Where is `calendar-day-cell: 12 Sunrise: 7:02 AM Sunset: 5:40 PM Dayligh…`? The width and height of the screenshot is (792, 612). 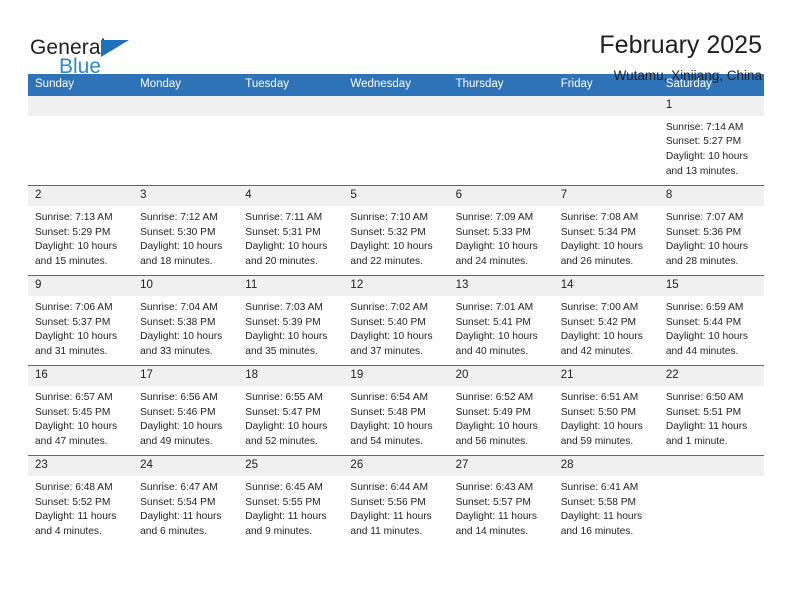
calendar-day-cell: 12 Sunrise: 7:02 AM Sunset: 5:40 PM Dayligh… is located at coordinates (396, 320).